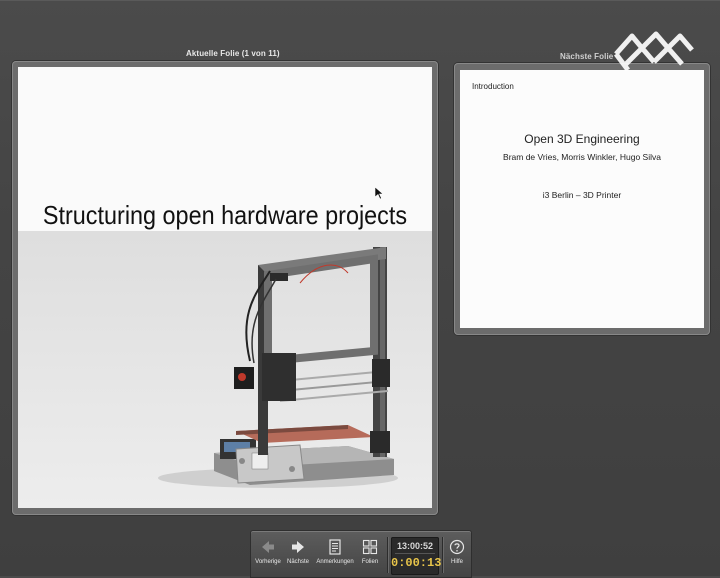 The image size is (720, 578). What do you see at coordinates (360, 0) in the screenshot?
I see `window-top-edge` at bounding box center [360, 0].